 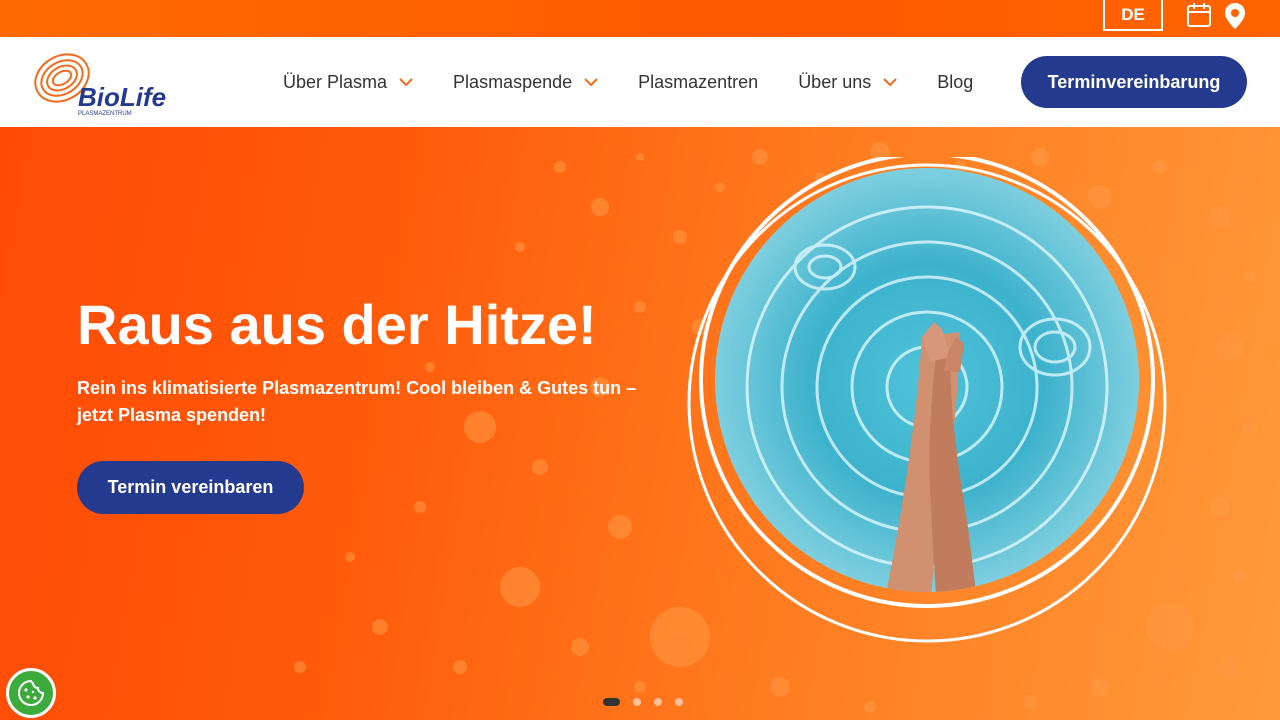 What do you see at coordinates (513, 81) in the screenshot?
I see `nav-label: Plasmaspende` at bounding box center [513, 81].